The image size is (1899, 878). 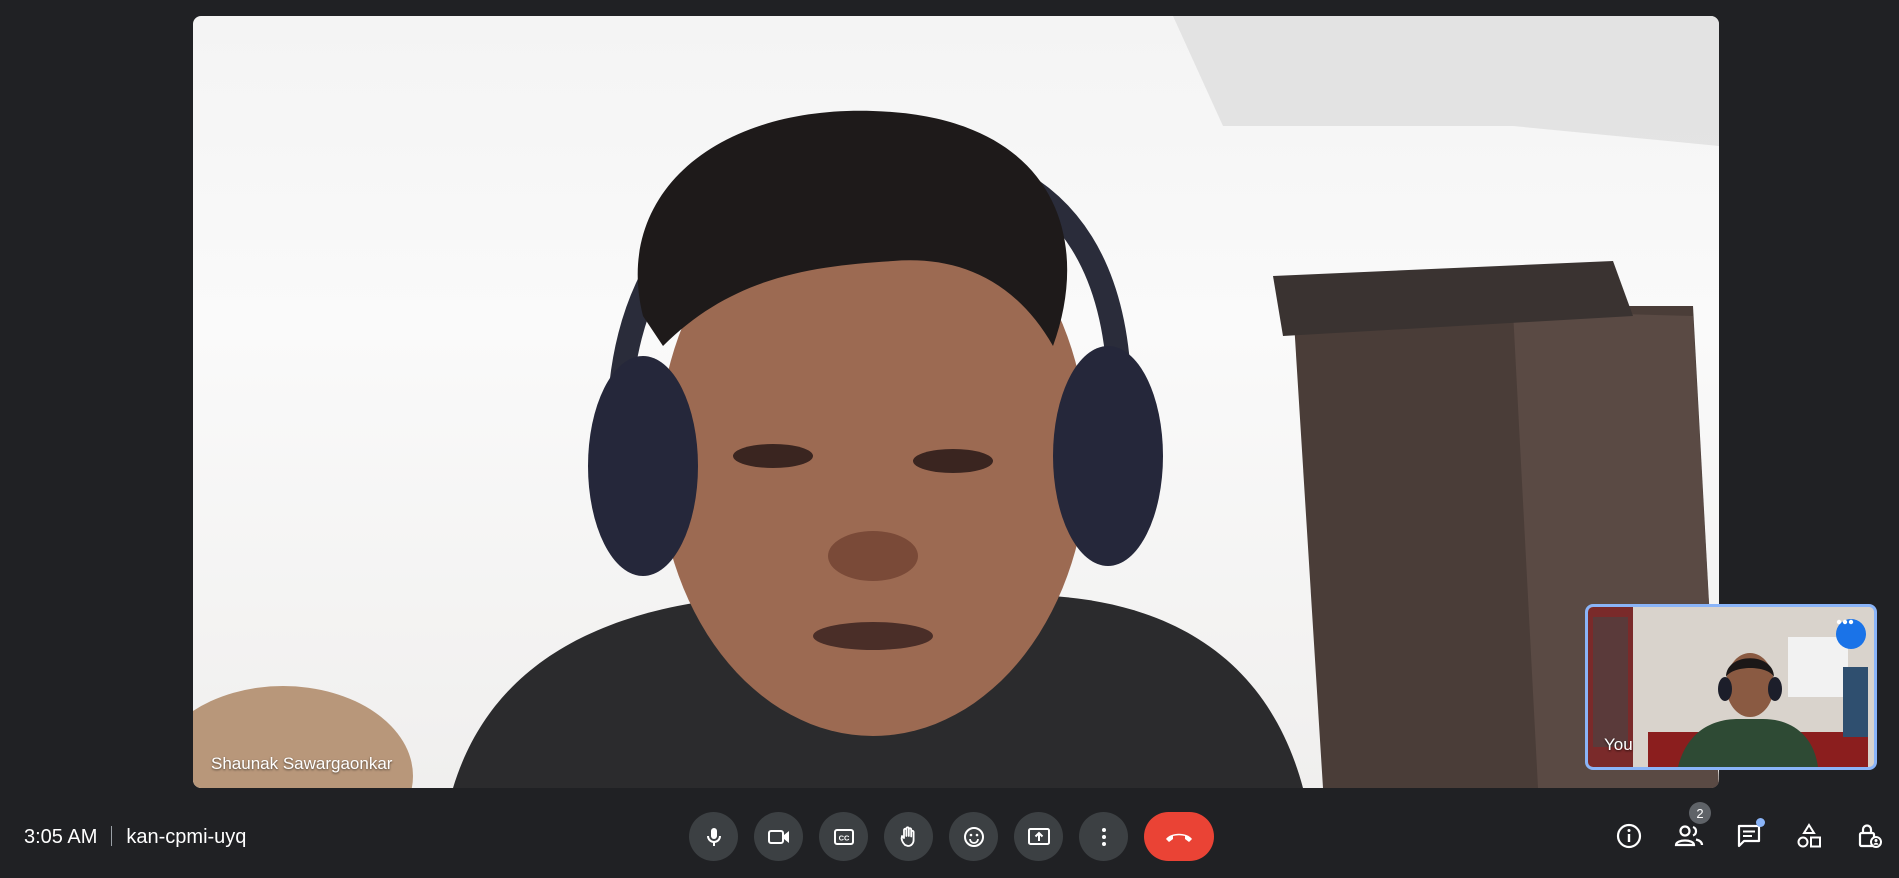 I want to click on activities-button, so click(x=1809, y=836).